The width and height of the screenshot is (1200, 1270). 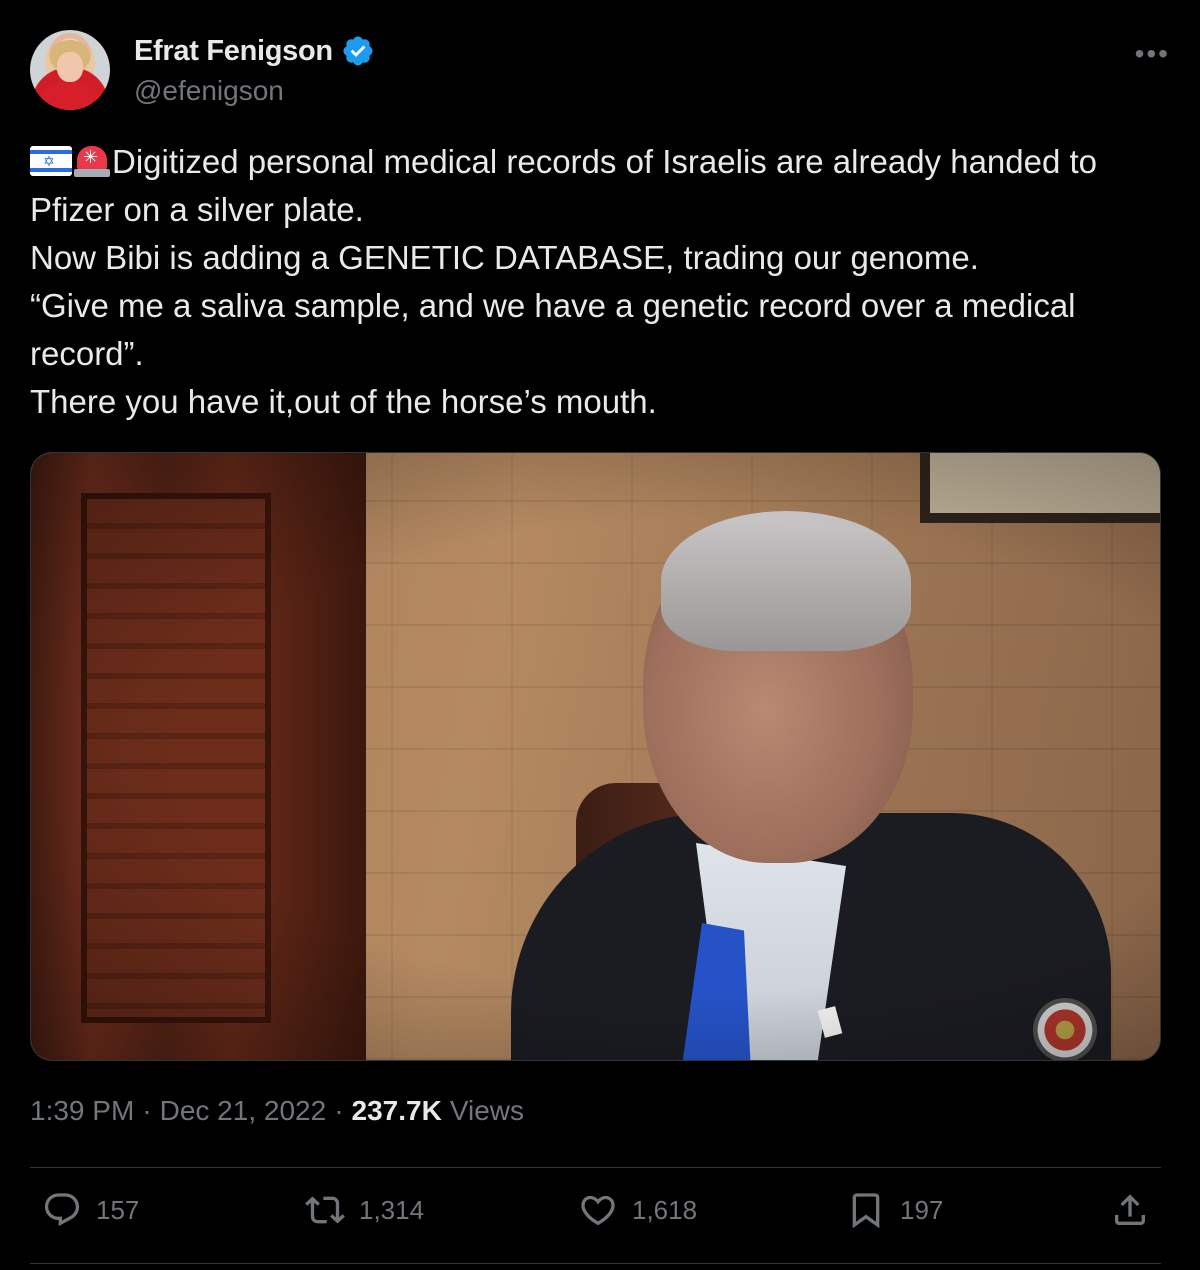 I want to click on author-display-name: Efrat Fenigson, so click(x=233, y=51).